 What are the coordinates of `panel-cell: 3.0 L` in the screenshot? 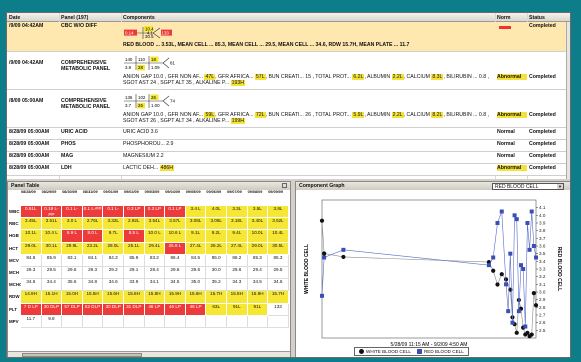 It's located at (72, 224).